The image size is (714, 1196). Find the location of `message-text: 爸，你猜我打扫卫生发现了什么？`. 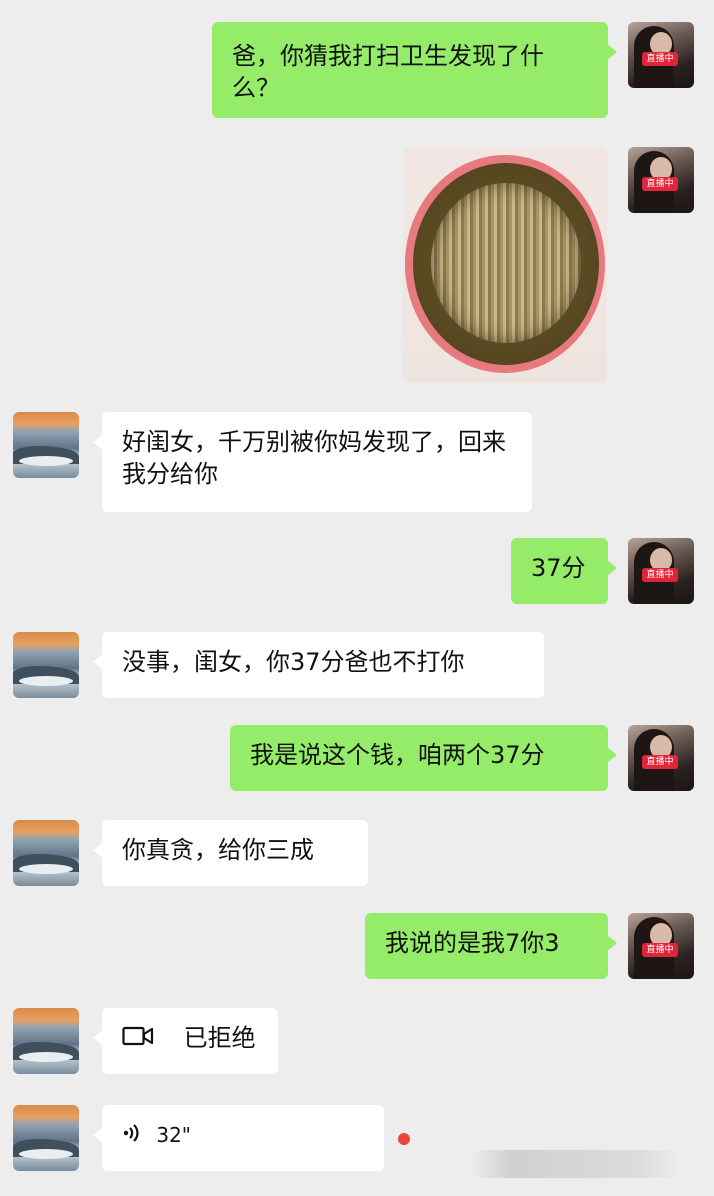

message-text: 爸，你猜我打扫卫生发现了什么？ is located at coordinates (388, 72).